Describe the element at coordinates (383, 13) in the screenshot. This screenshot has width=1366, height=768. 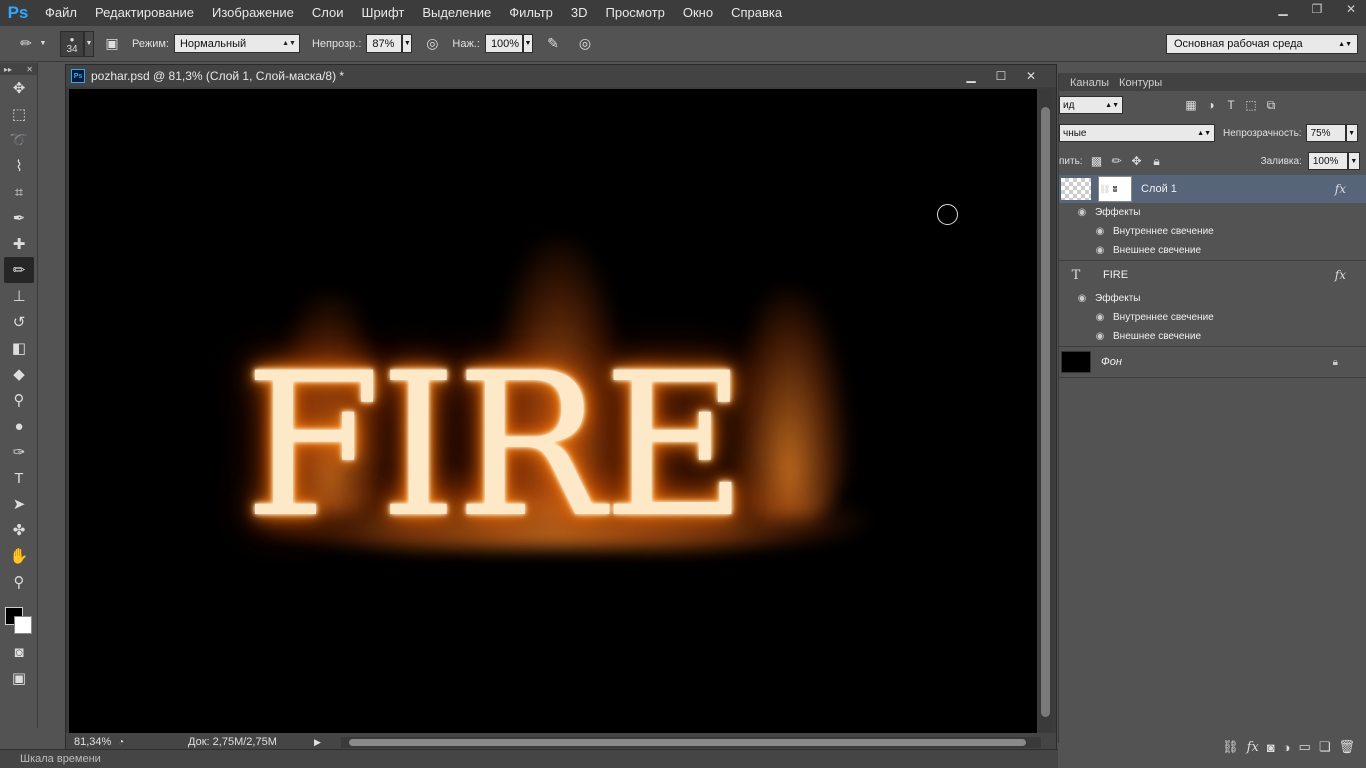
I see `menu-type: Шрифт` at that location.